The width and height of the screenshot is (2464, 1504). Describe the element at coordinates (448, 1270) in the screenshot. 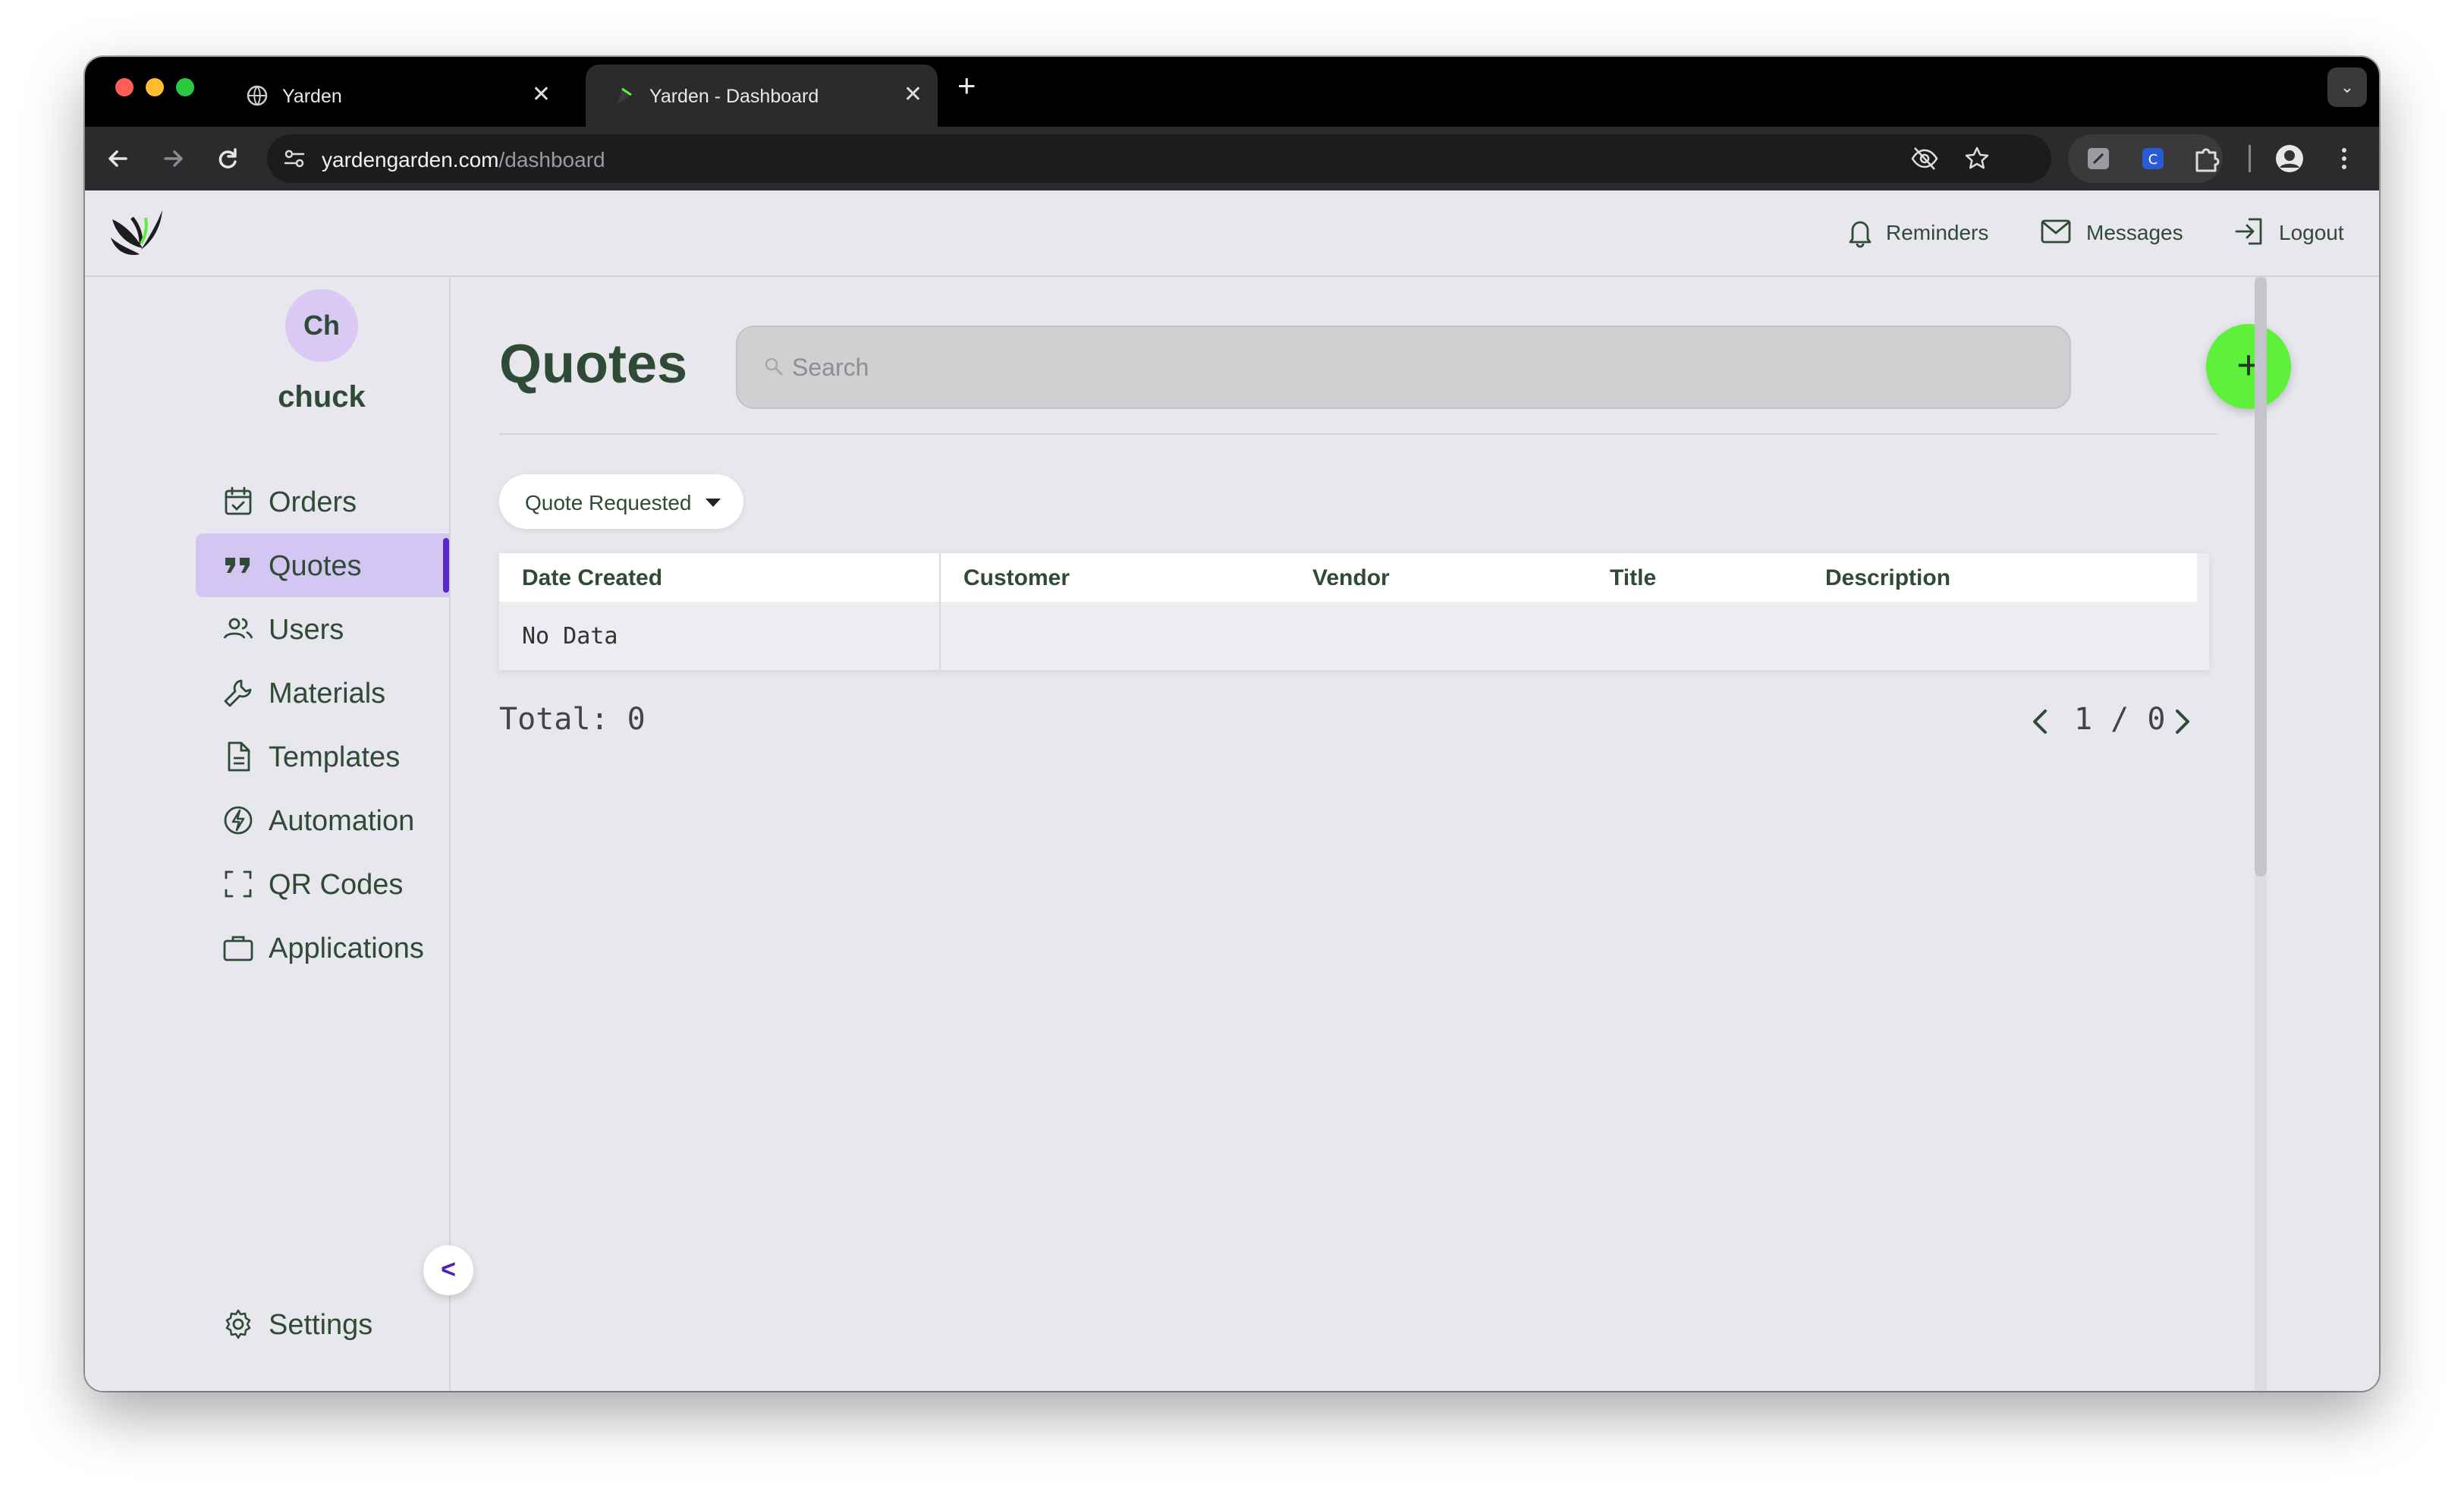

I see `collapse-sidebar-button: <` at that location.